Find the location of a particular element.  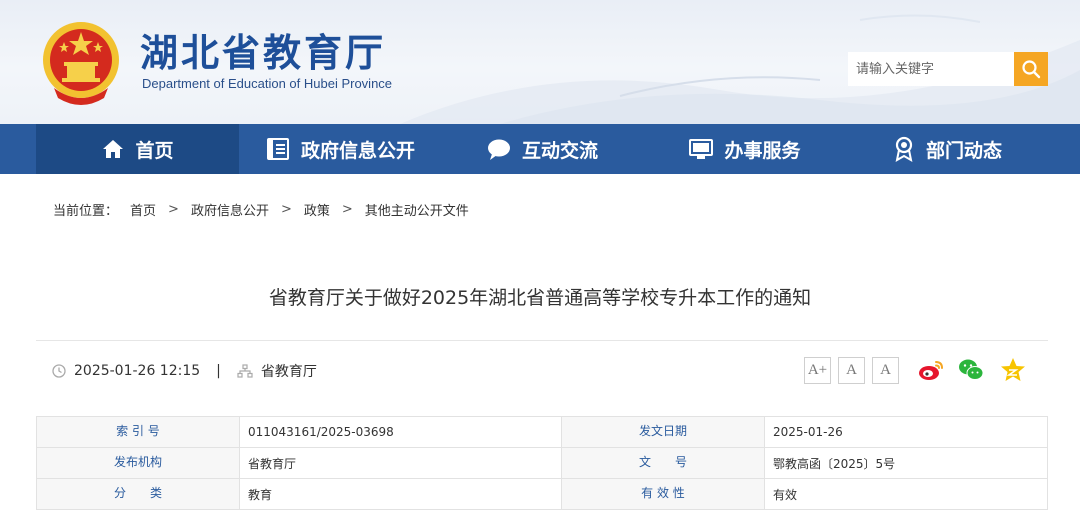

nav-item-label: 互动交流 is located at coordinates (559, 150).